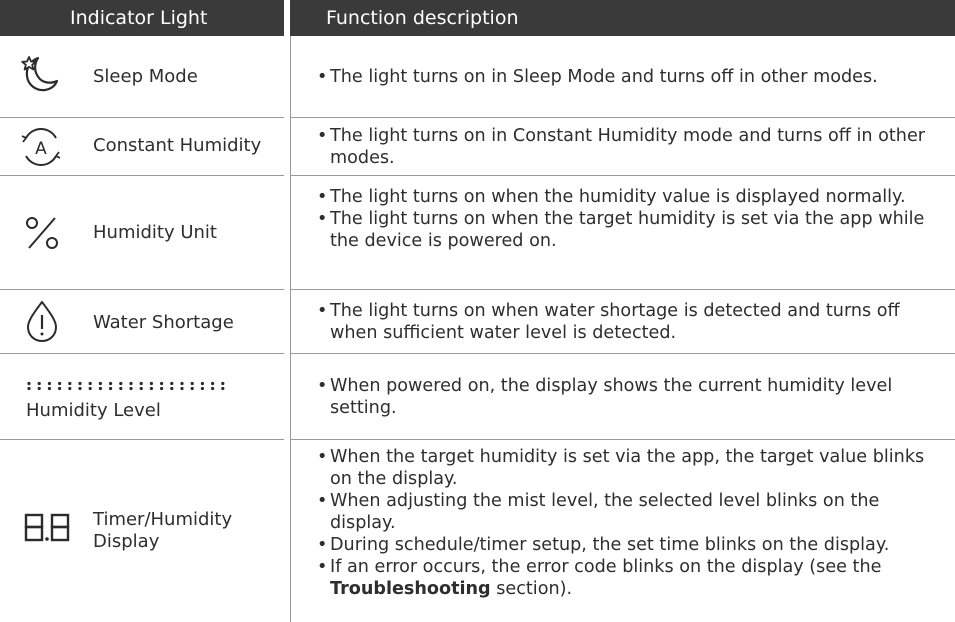 Image resolution: width=955 pixels, height=622 pixels. I want to click on indicator-label: Humidity Level, so click(93, 410).